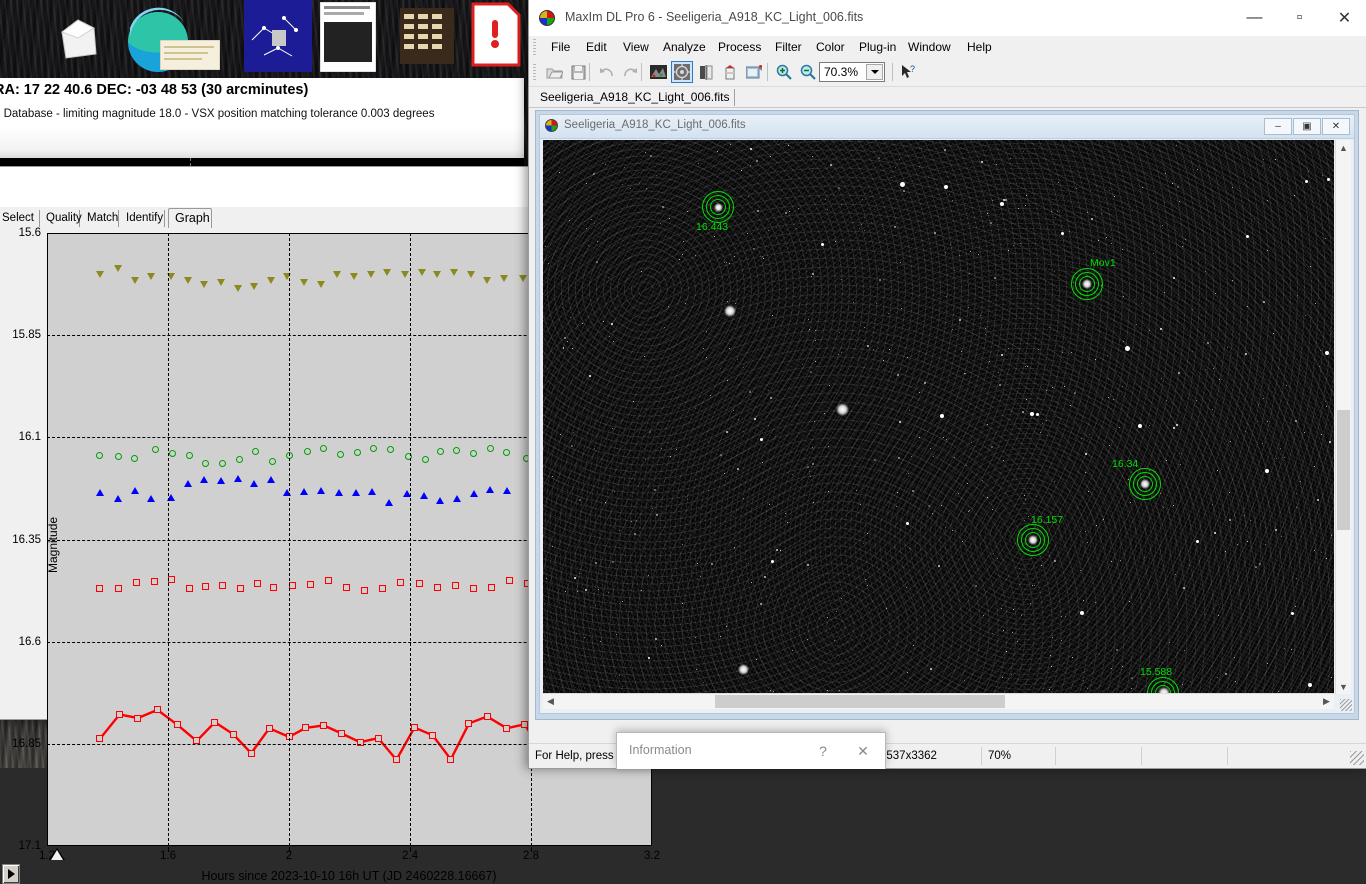 The image size is (1366, 884). I want to click on menu-plugin: Plug-in, so click(877, 47).